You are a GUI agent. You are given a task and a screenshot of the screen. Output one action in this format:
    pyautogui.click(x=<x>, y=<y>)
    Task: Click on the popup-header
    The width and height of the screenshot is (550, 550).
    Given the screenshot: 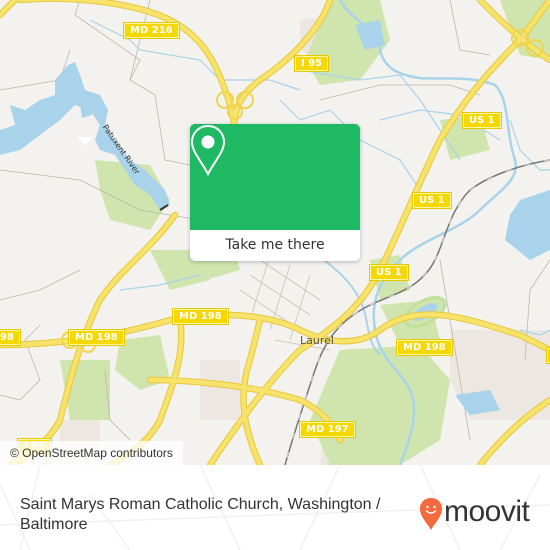 What is the action you would take?
    pyautogui.click(x=275, y=177)
    